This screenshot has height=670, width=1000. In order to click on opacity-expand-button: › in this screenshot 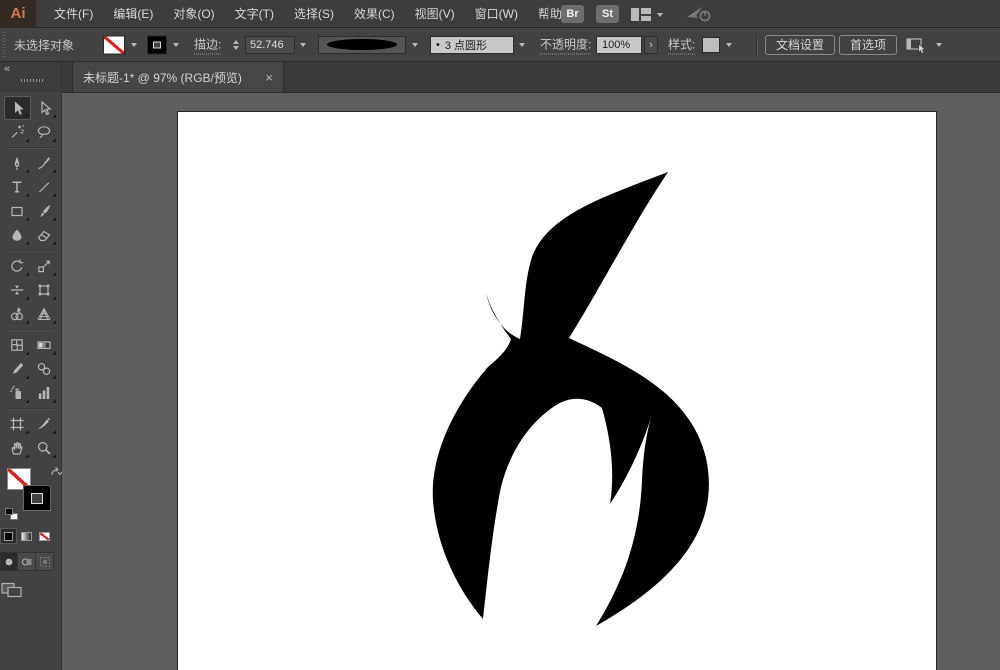, I will do `click(651, 44)`.